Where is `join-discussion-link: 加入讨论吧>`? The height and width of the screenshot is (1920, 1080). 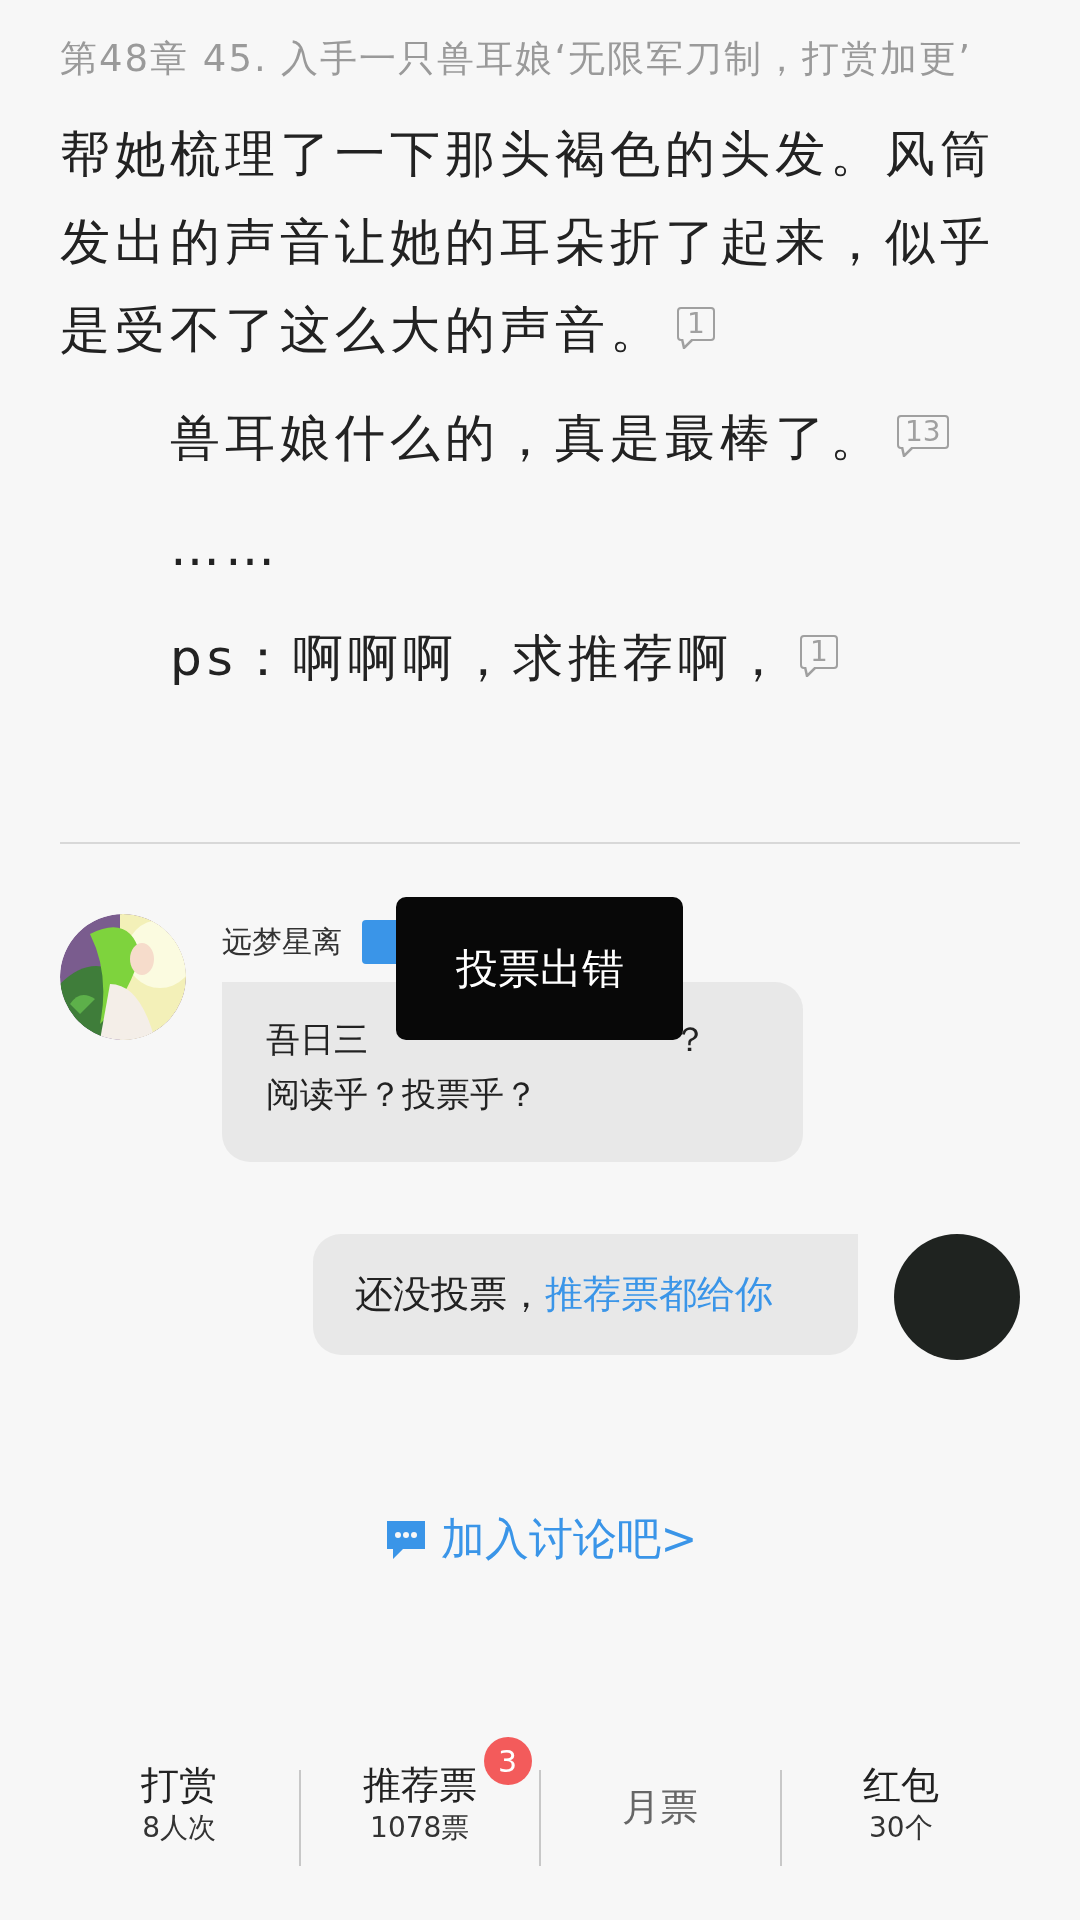
join-discussion-link: 加入讨论吧> is located at coordinates (540, 1539).